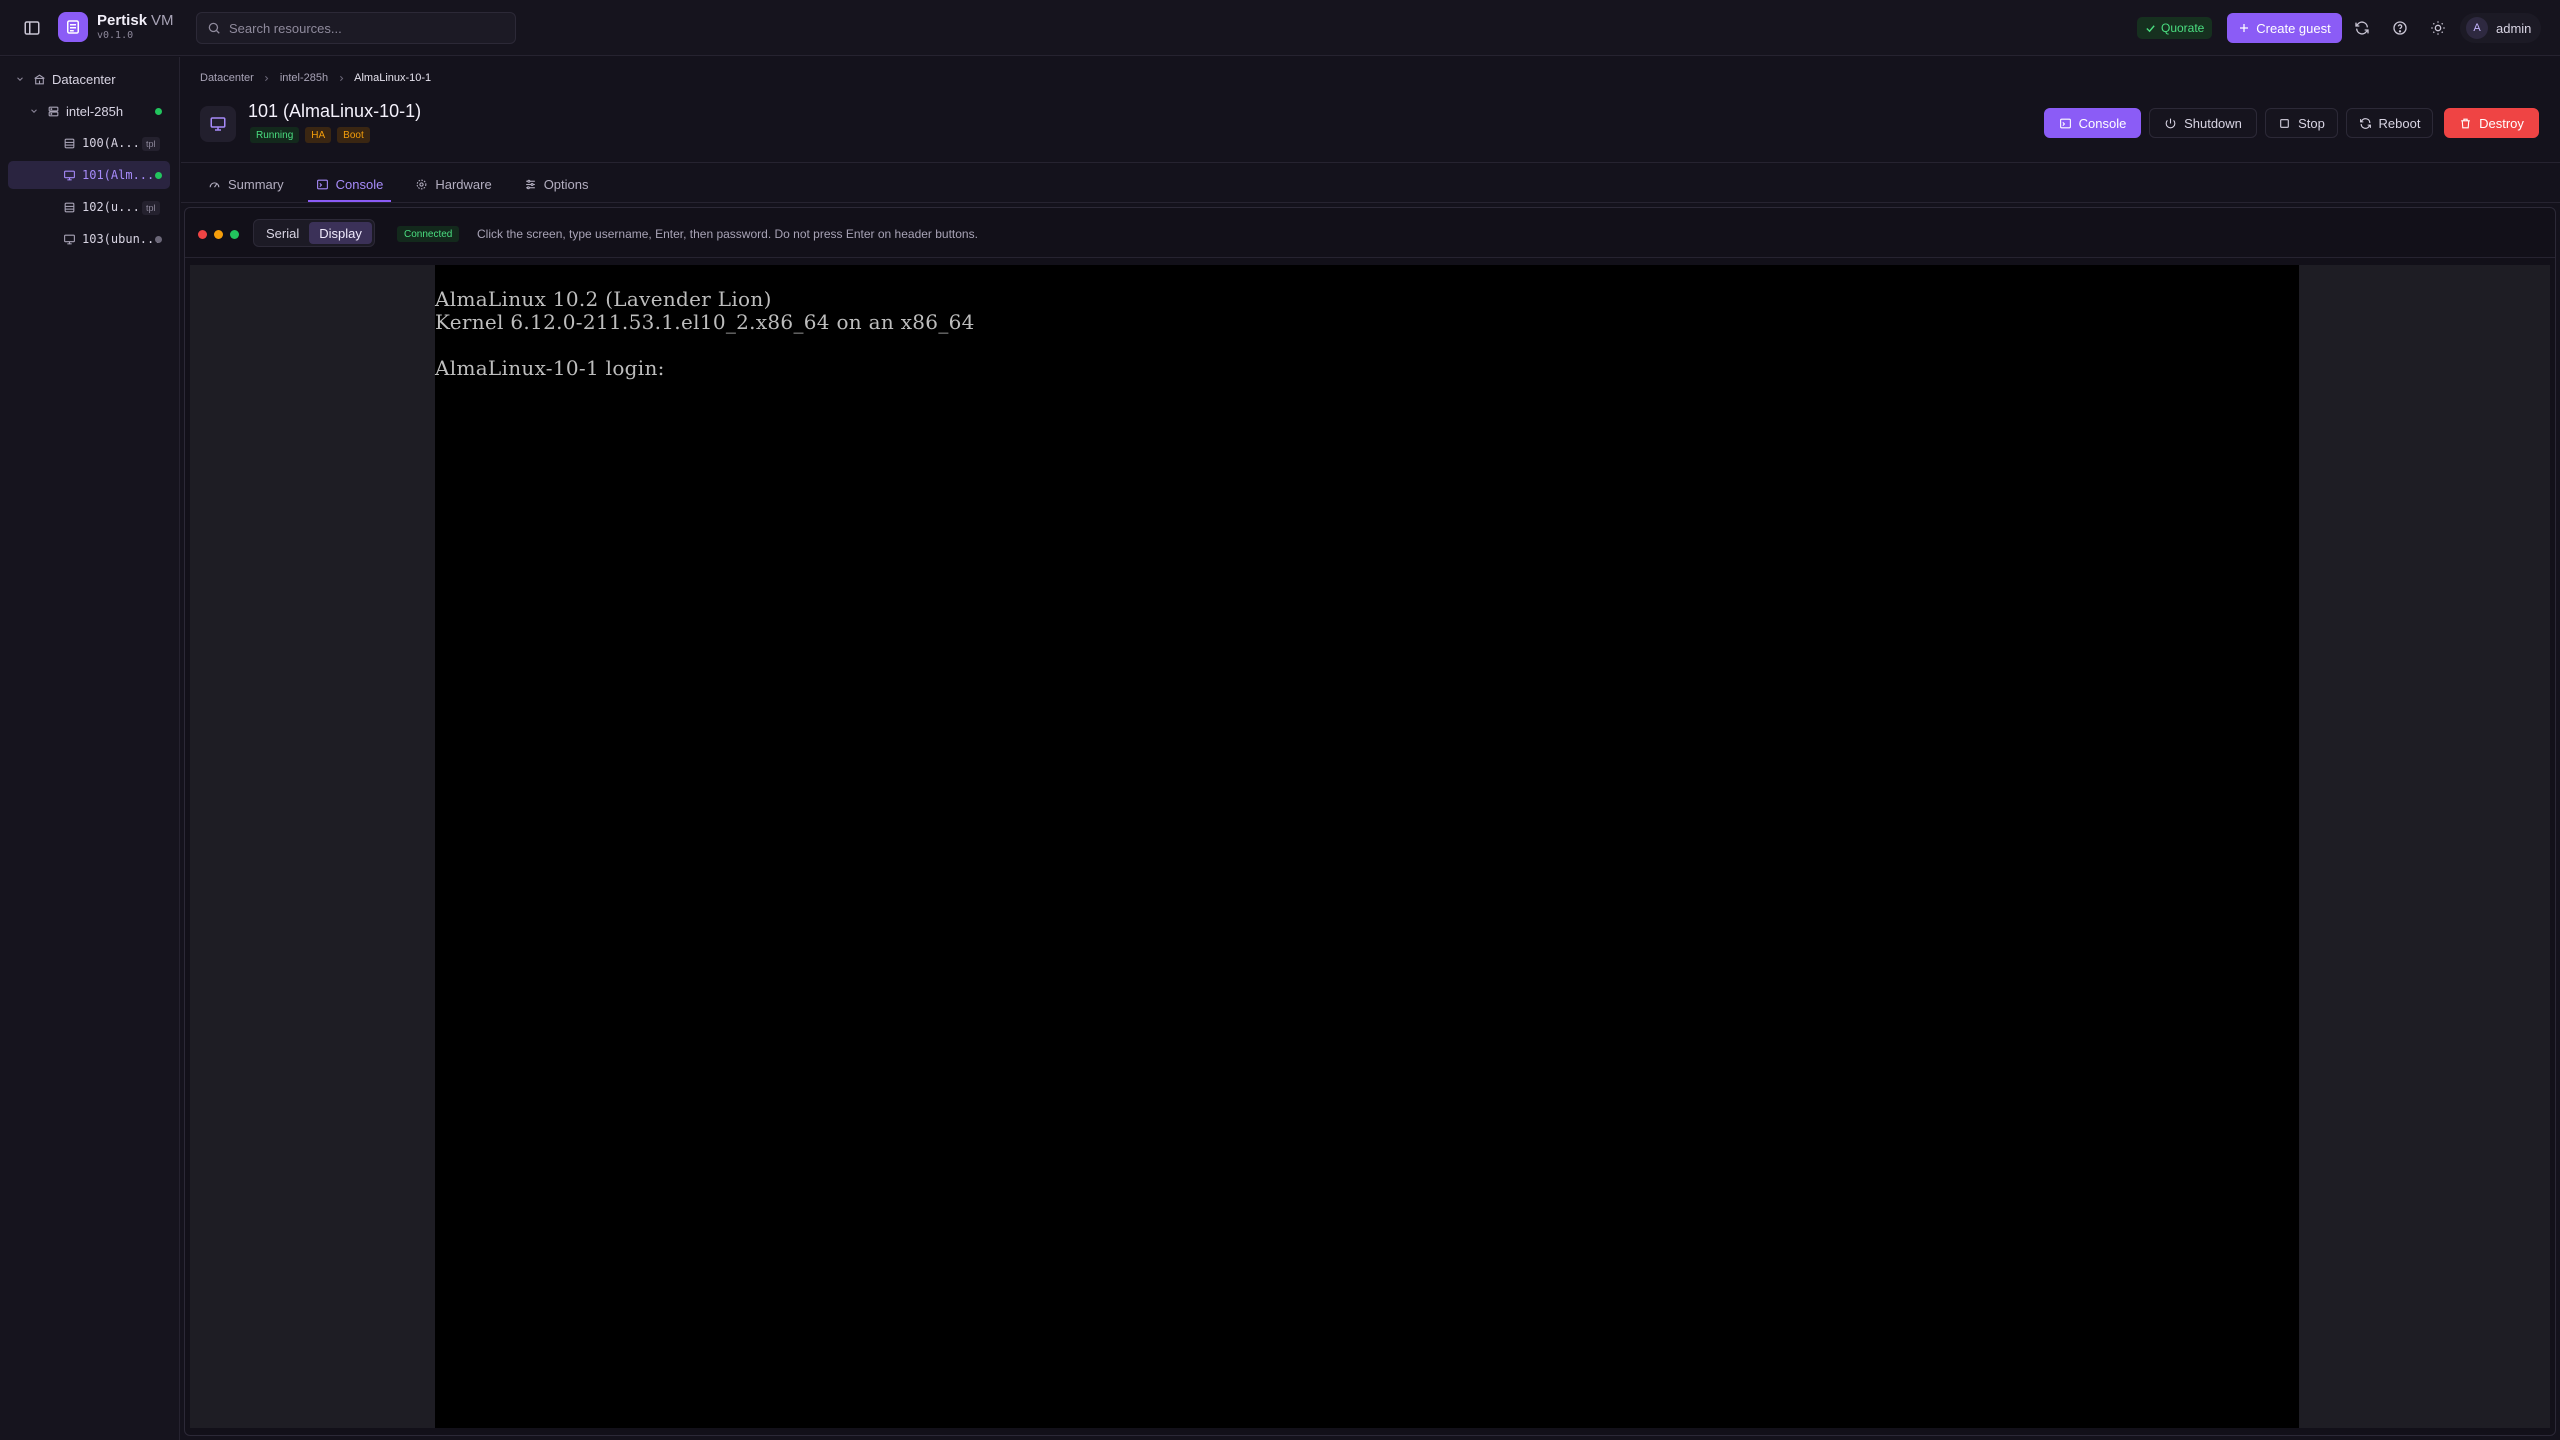  I want to click on quorate-badge: Quorate, so click(2175, 28).